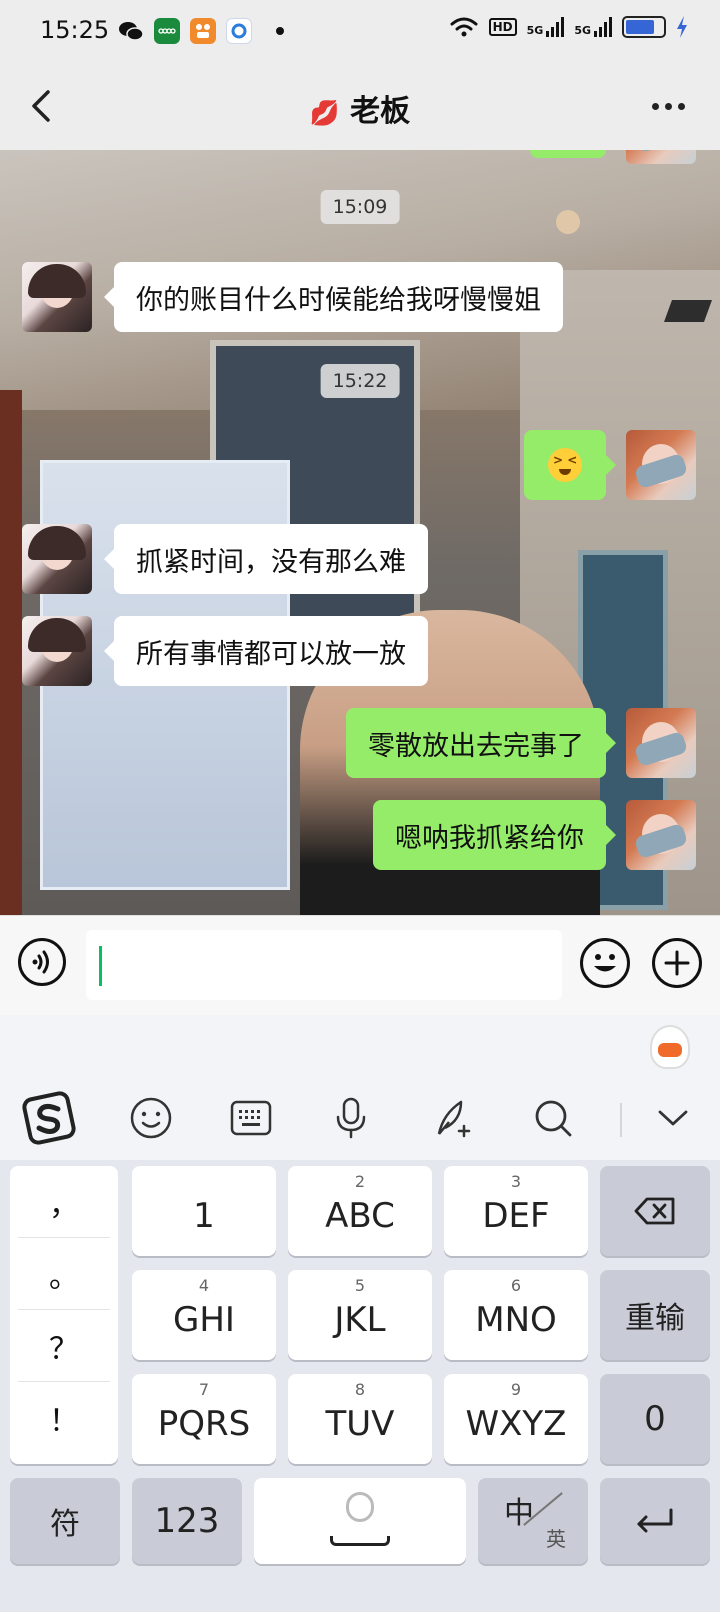  What do you see at coordinates (11, 652) in the screenshot?
I see `wallpaper-shelf` at bounding box center [11, 652].